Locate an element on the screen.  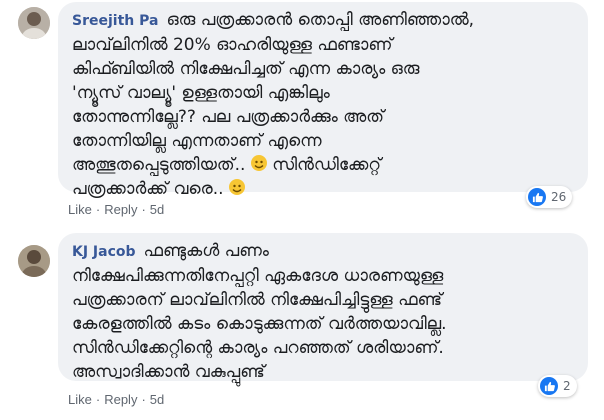
comment-text-first: ഫണ്ടുകൾ പണം is located at coordinates (206, 251).